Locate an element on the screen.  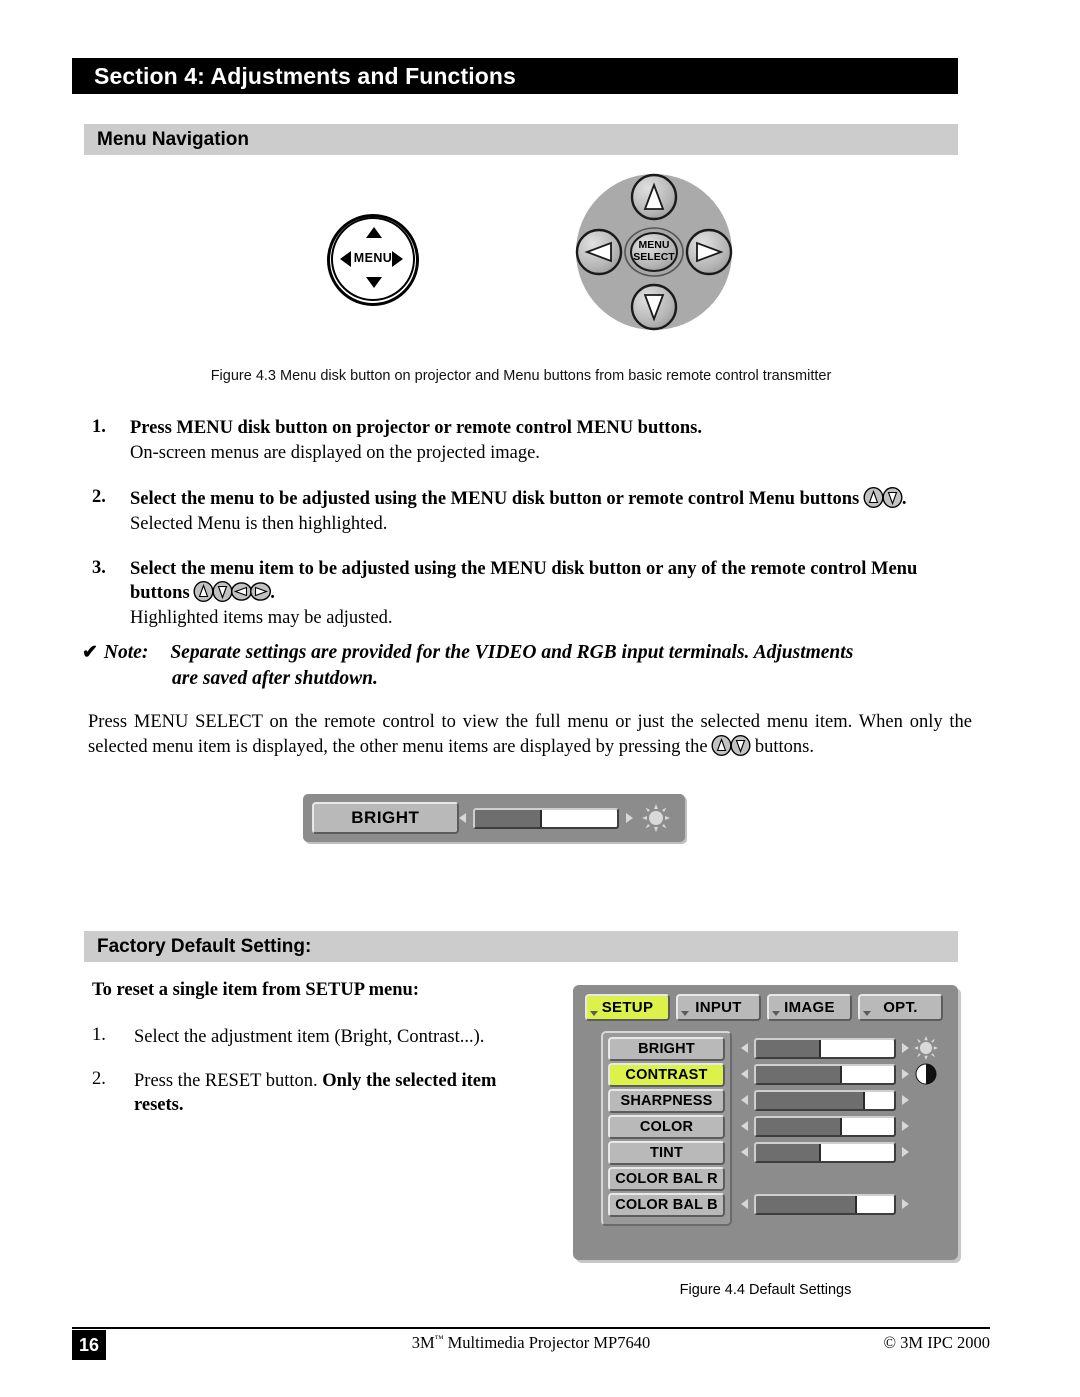
subsection-title-factory-default: Factory Default Setting: is located at coordinates (204, 946).